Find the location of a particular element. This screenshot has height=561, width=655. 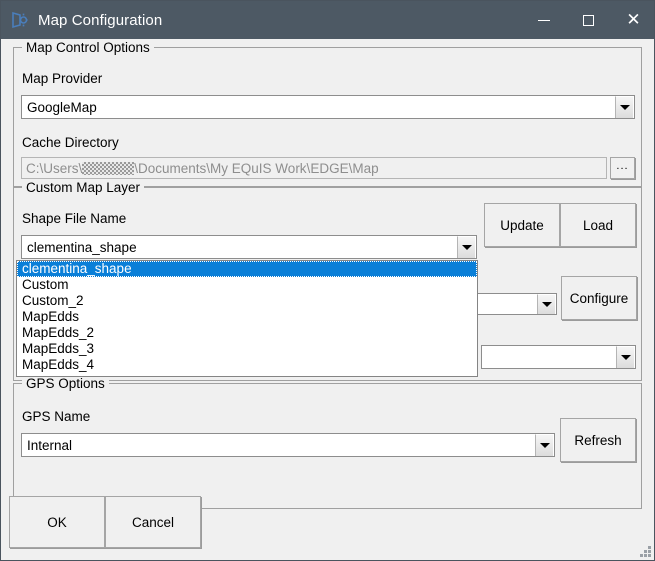

cancel-button: Cancel is located at coordinates (153, 522).